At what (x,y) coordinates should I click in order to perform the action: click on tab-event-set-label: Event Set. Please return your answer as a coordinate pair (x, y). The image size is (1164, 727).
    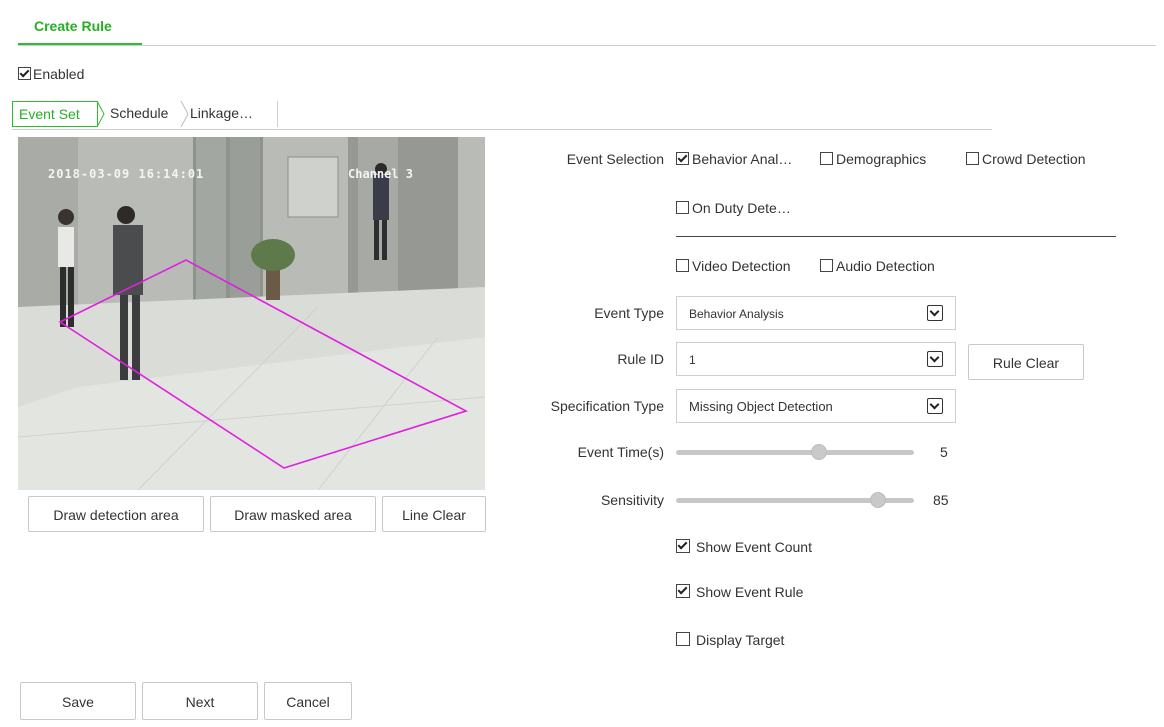
    Looking at the image, I should click on (49, 114).